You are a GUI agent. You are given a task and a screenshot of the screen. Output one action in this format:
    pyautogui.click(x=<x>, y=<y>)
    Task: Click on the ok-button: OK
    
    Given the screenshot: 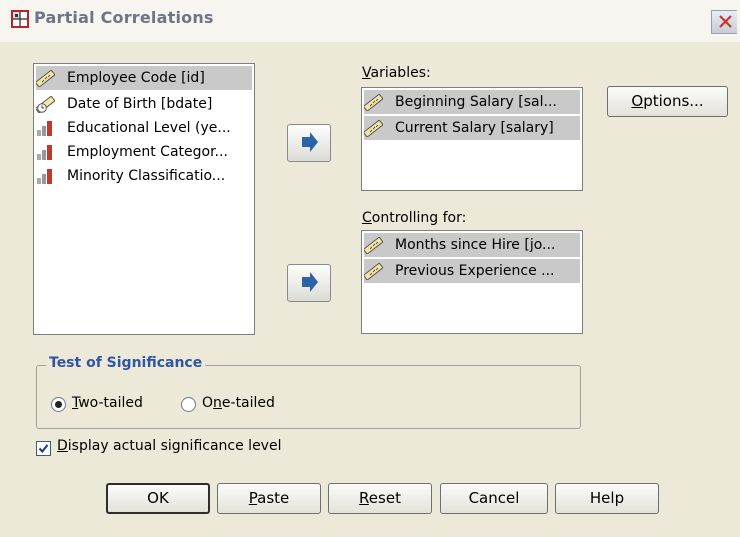 What is the action you would take?
    pyautogui.click(x=158, y=498)
    